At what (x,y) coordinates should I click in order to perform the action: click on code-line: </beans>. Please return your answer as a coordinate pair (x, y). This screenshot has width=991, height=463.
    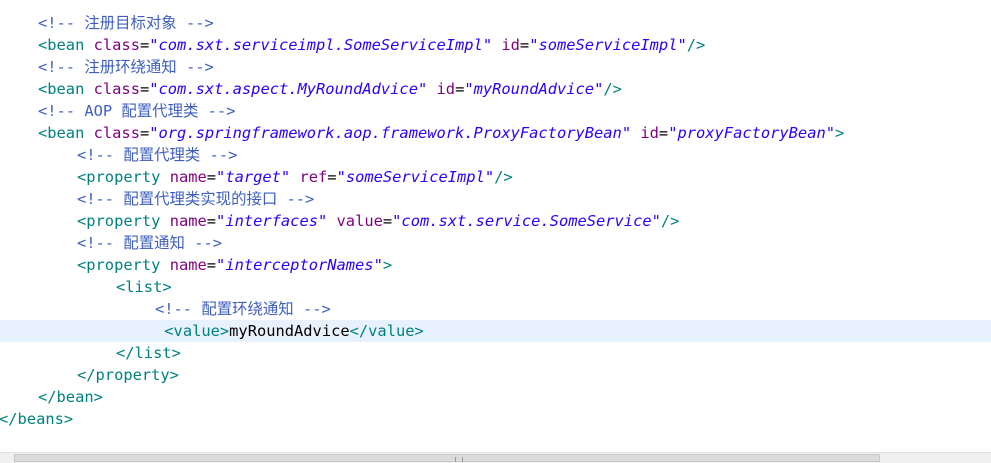
    Looking at the image, I should click on (495, 419).